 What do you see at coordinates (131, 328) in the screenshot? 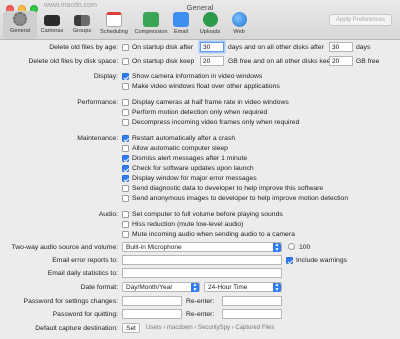
I see `set-destination-button: Set` at bounding box center [131, 328].